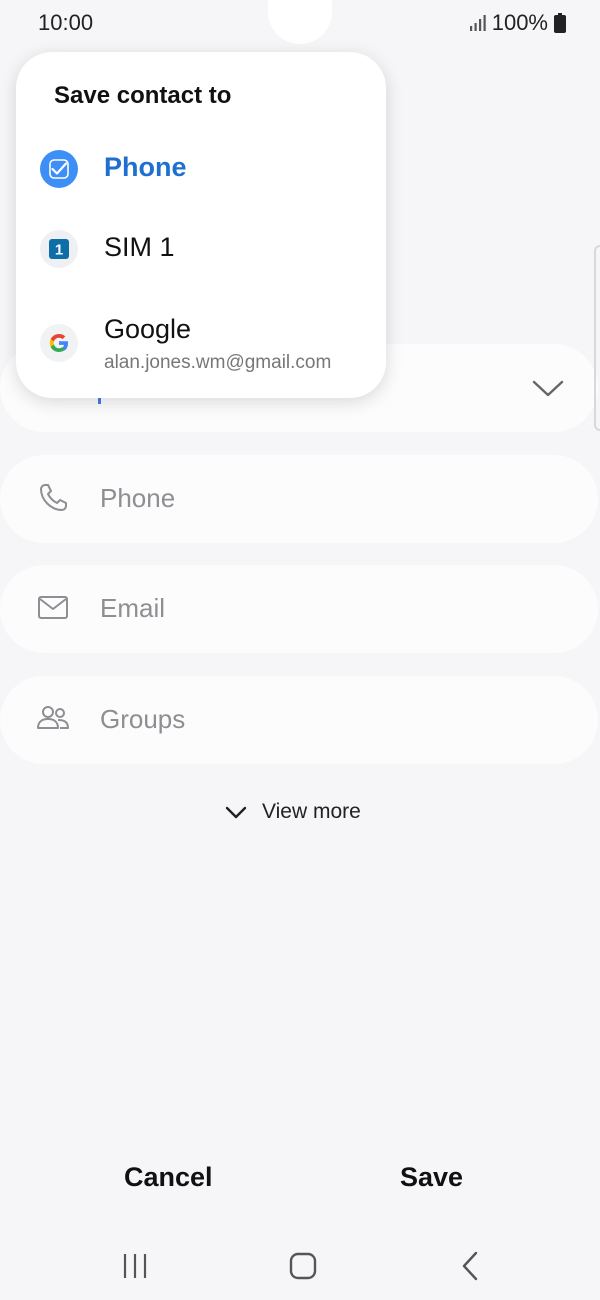 This screenshot has height=1300, width=600. I want to click on view-more-button: View more, so click(292, 812).